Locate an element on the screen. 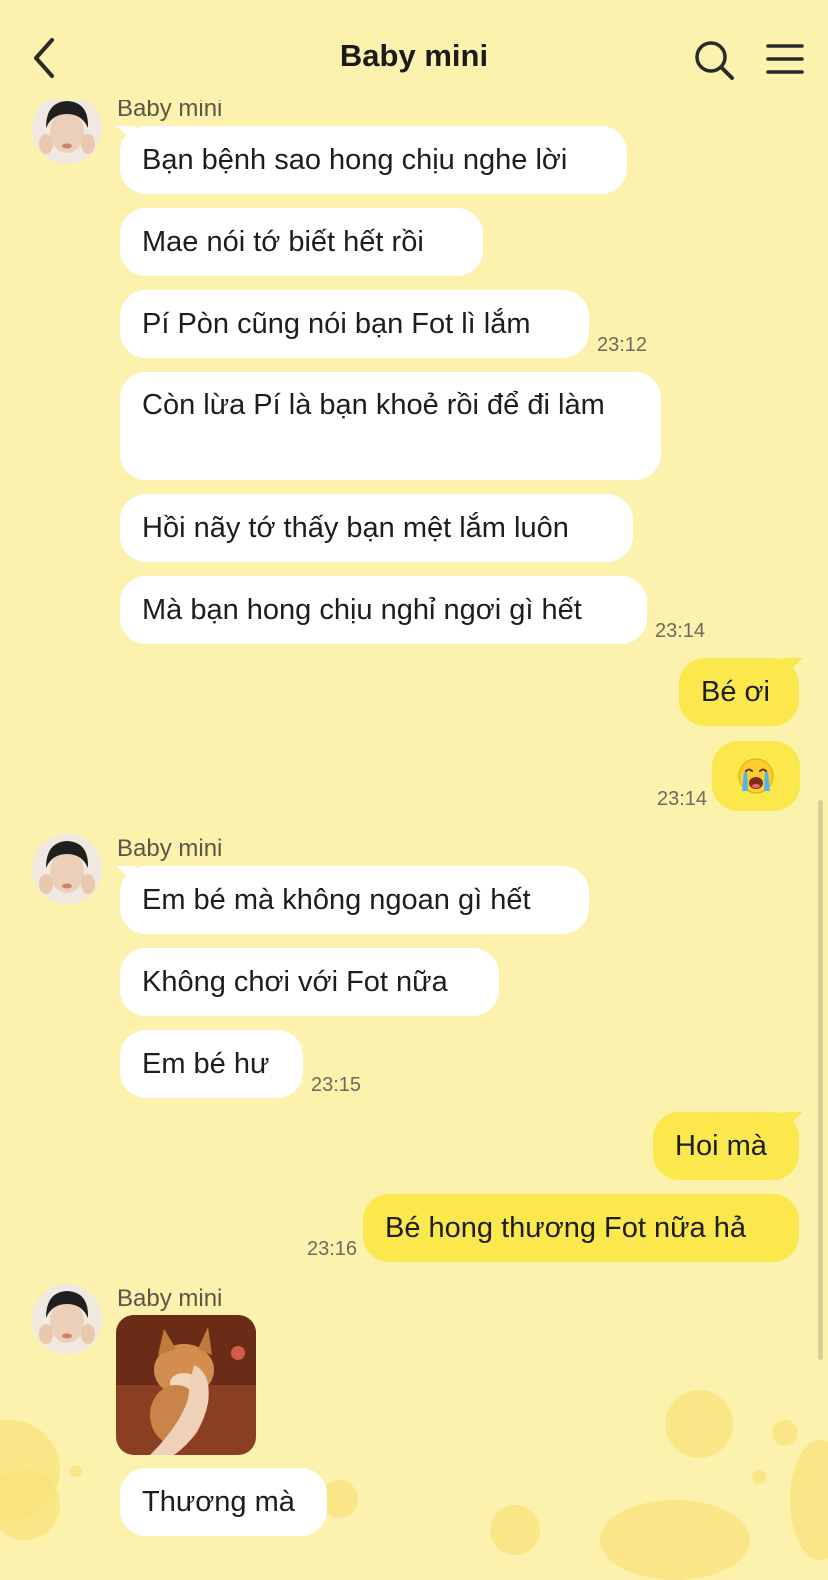  message-text: Bé hong thương Fot nữa hả is located at coordinates (565, 1228).